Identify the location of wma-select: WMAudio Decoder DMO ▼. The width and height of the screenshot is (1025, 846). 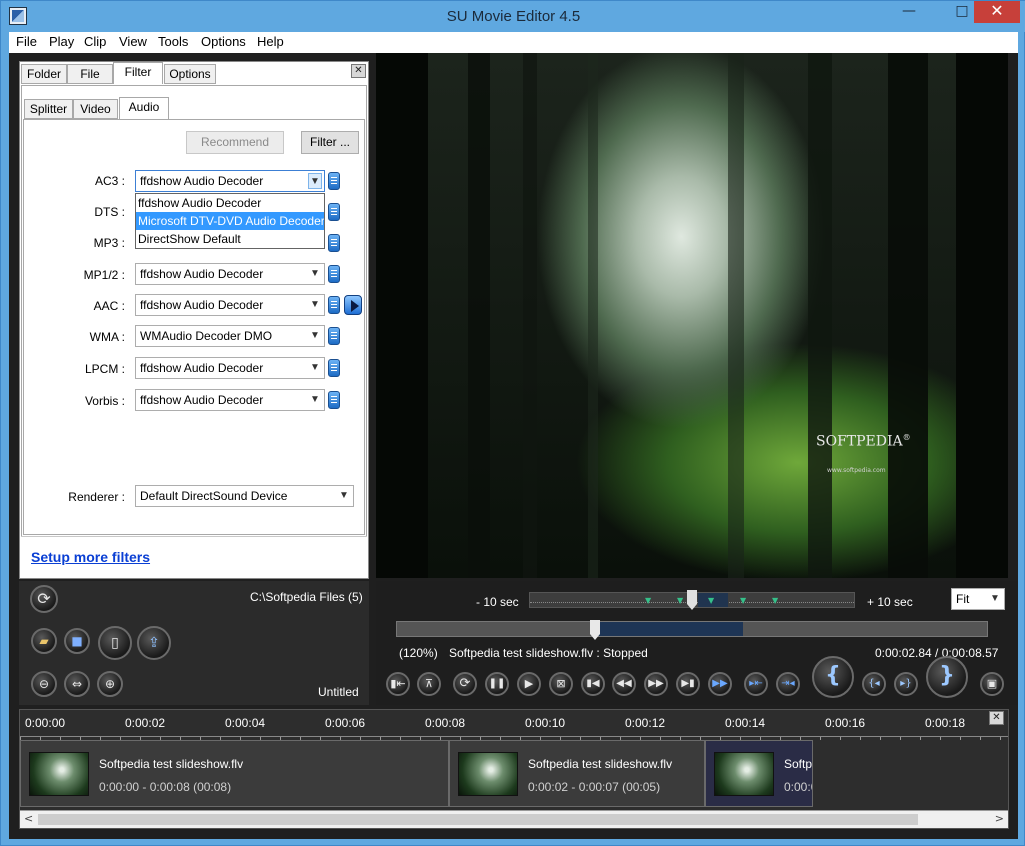
(230, 336).